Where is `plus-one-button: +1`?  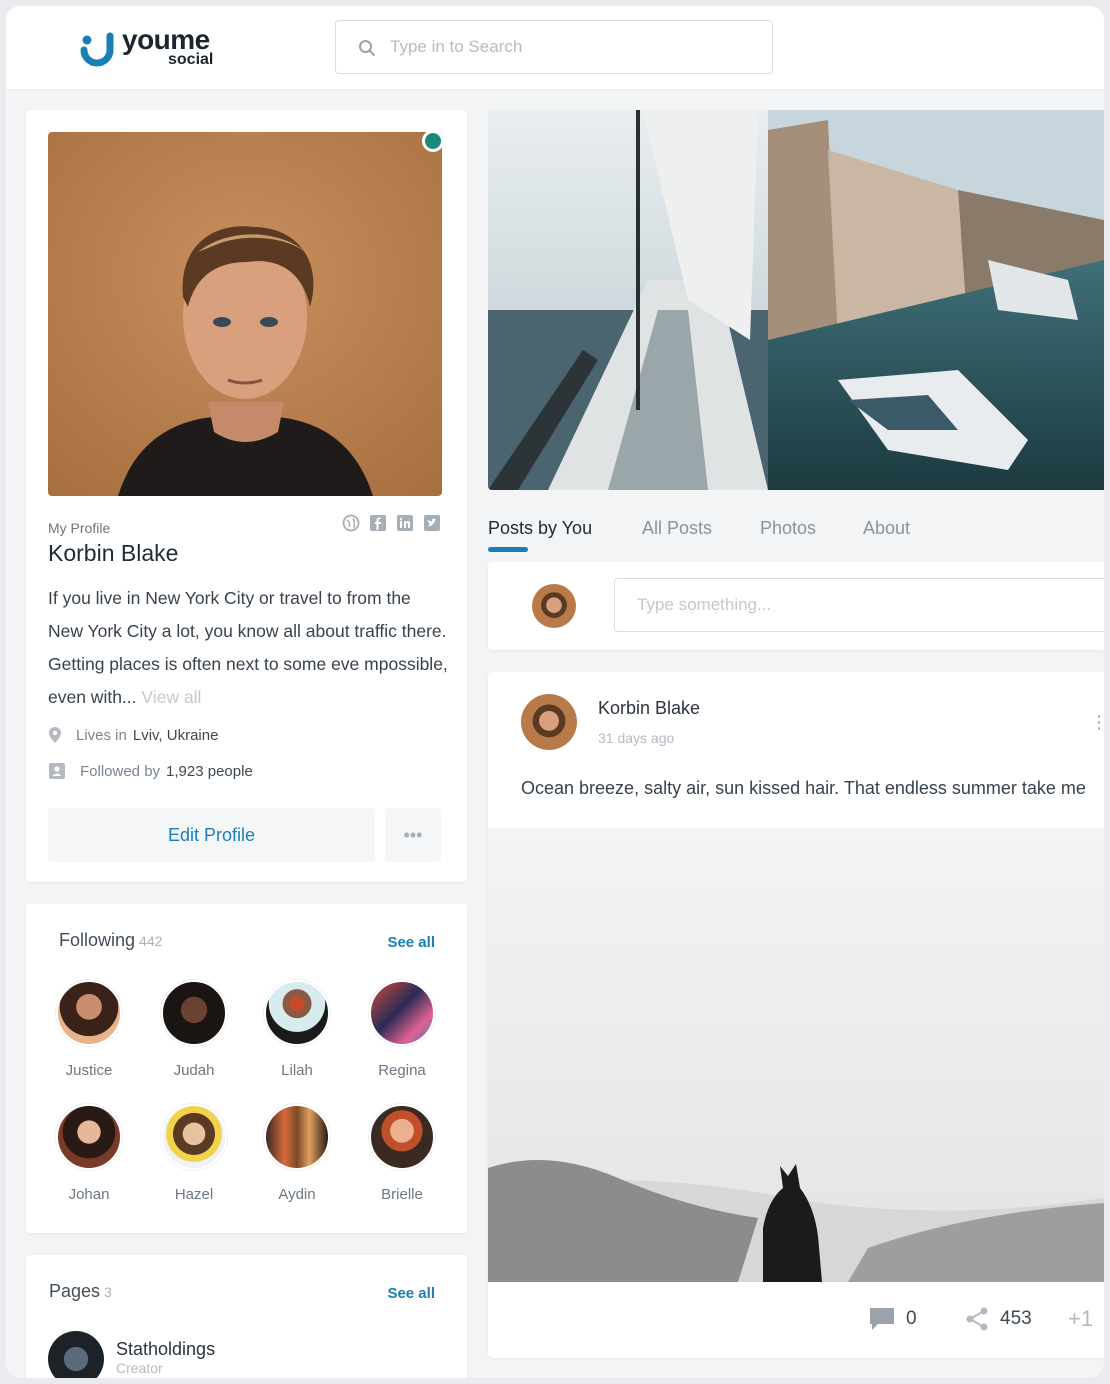
plus-one-button: +1 is located at coordinates (1080, 1319).